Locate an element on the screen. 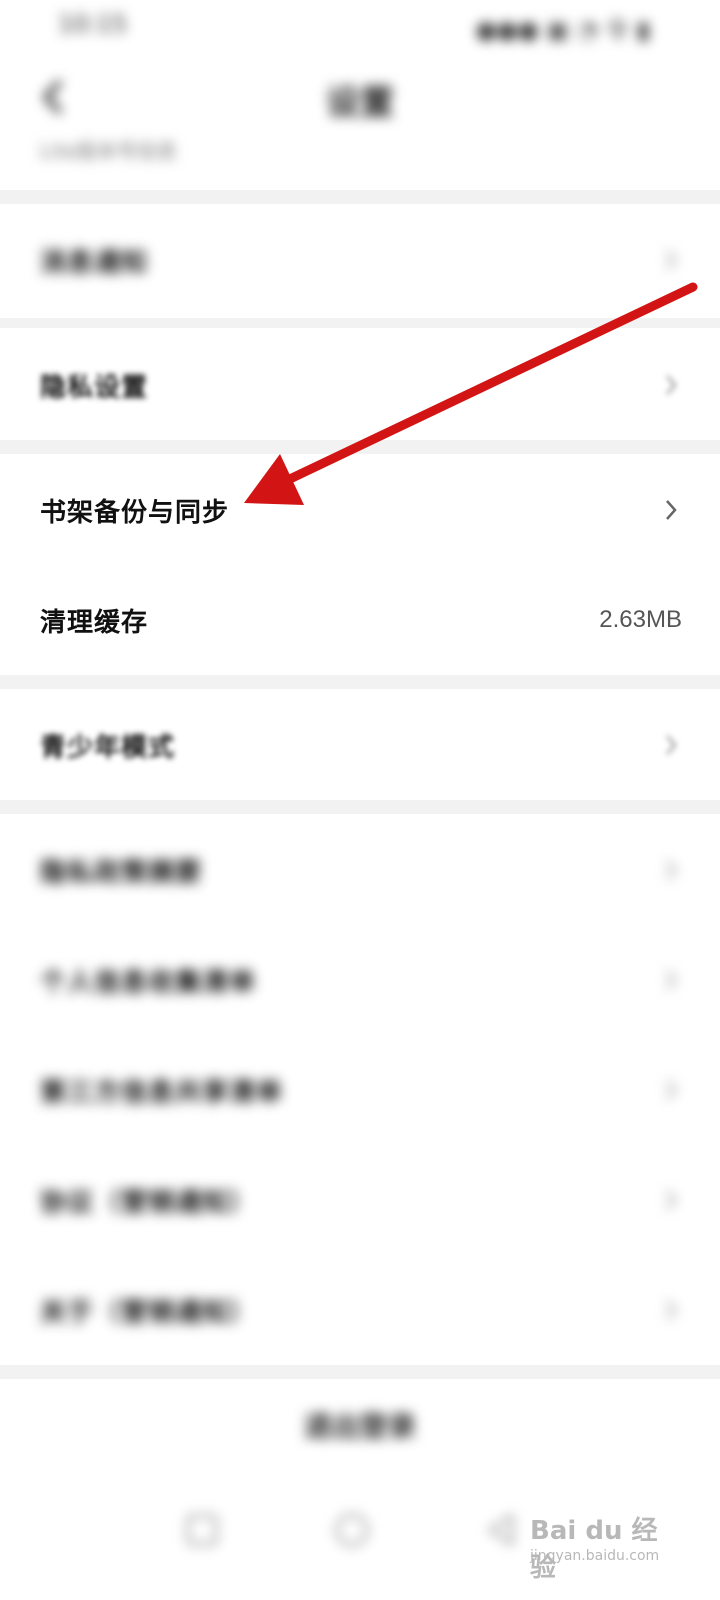 The height and width of the screenshot is (1600, 720). row-label: 关于（营销通知） is located at coordinates (148, 1312).